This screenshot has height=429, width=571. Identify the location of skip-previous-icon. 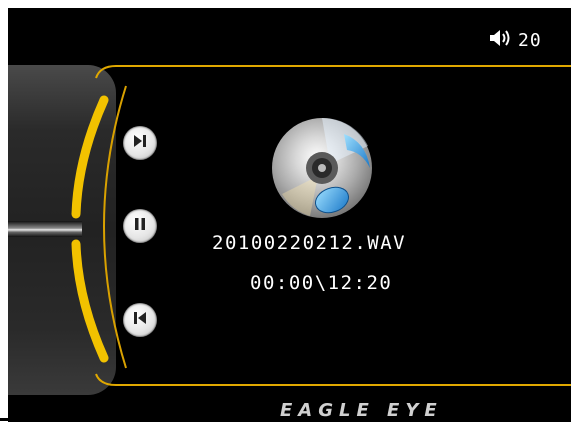
(140, 320).